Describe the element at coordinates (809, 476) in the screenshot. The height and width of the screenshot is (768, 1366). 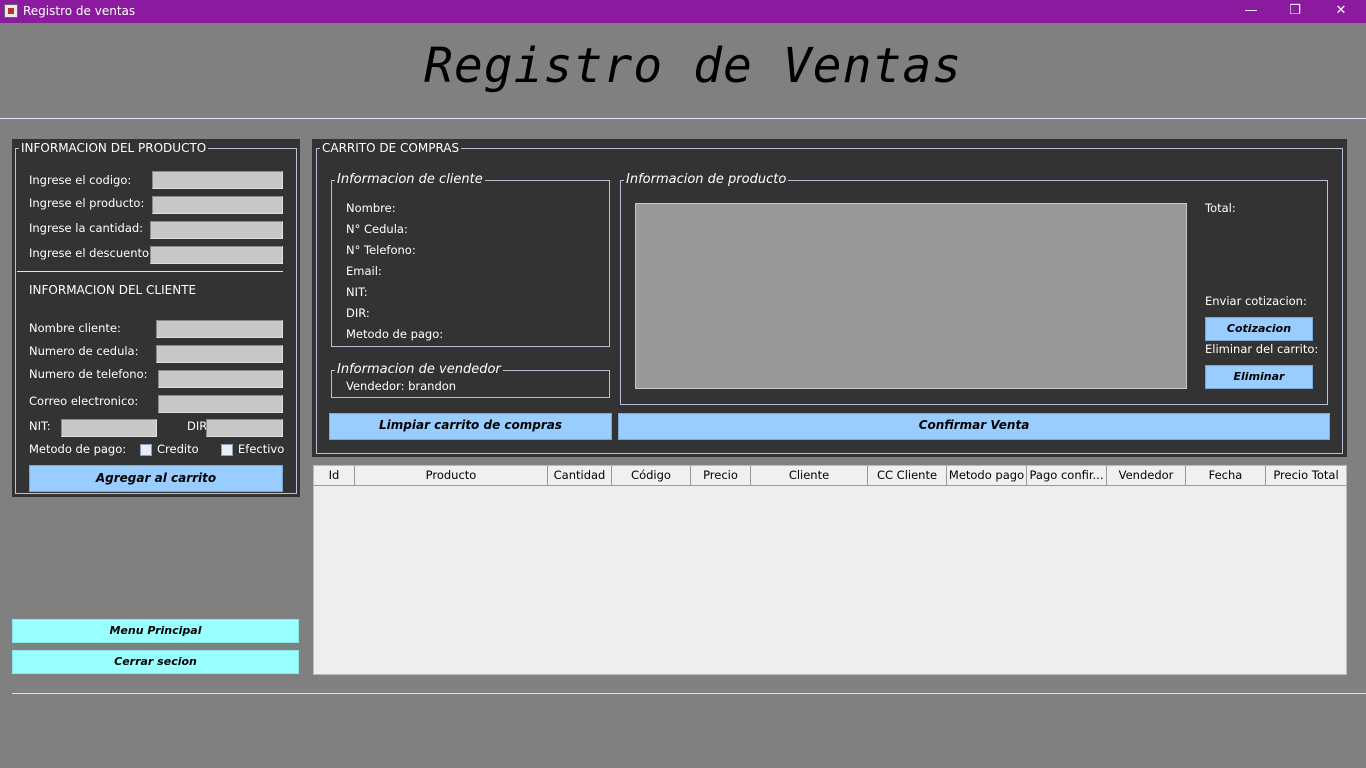
I see `column-header-cliente: Cliente` at that location.